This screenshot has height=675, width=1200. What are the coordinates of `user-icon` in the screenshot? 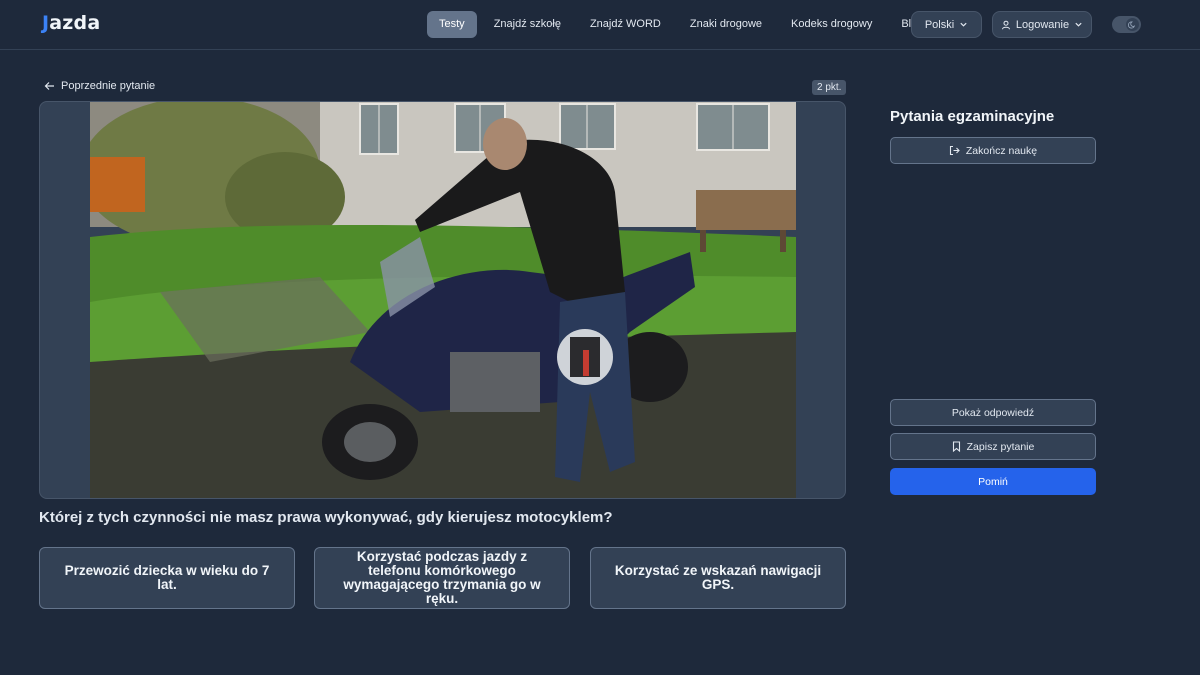 It's located at (1005, 24).